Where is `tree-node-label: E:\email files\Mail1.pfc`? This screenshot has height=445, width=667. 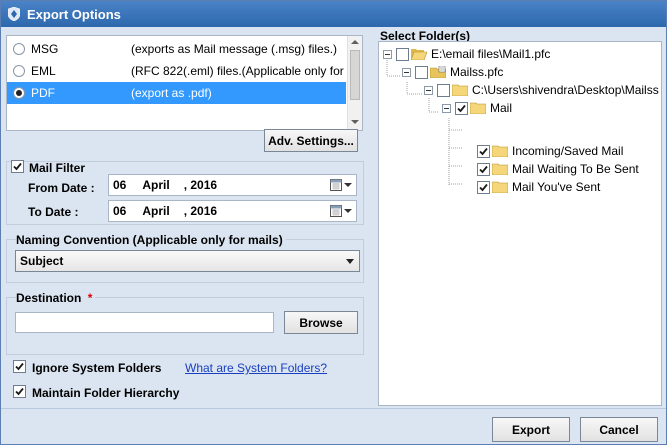
tree-node-label: E:\email files\Mail1.pfc is located at coordinates (491, 54).